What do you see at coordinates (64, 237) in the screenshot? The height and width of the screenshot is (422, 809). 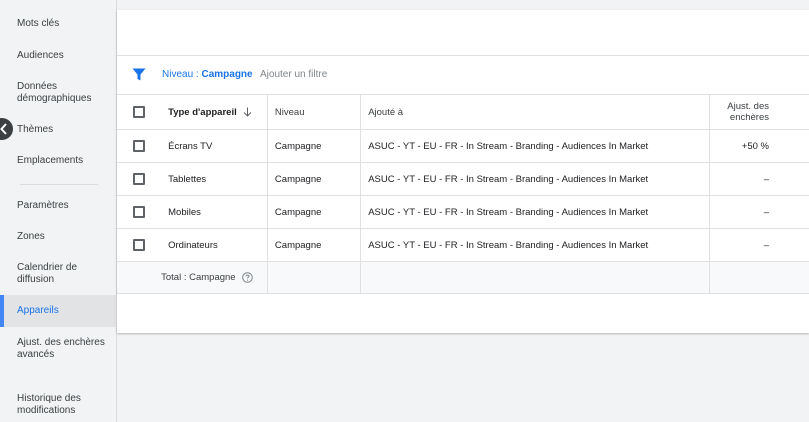 I see `sidebar-item-locations: Zones` at bounding box center [64, 237].